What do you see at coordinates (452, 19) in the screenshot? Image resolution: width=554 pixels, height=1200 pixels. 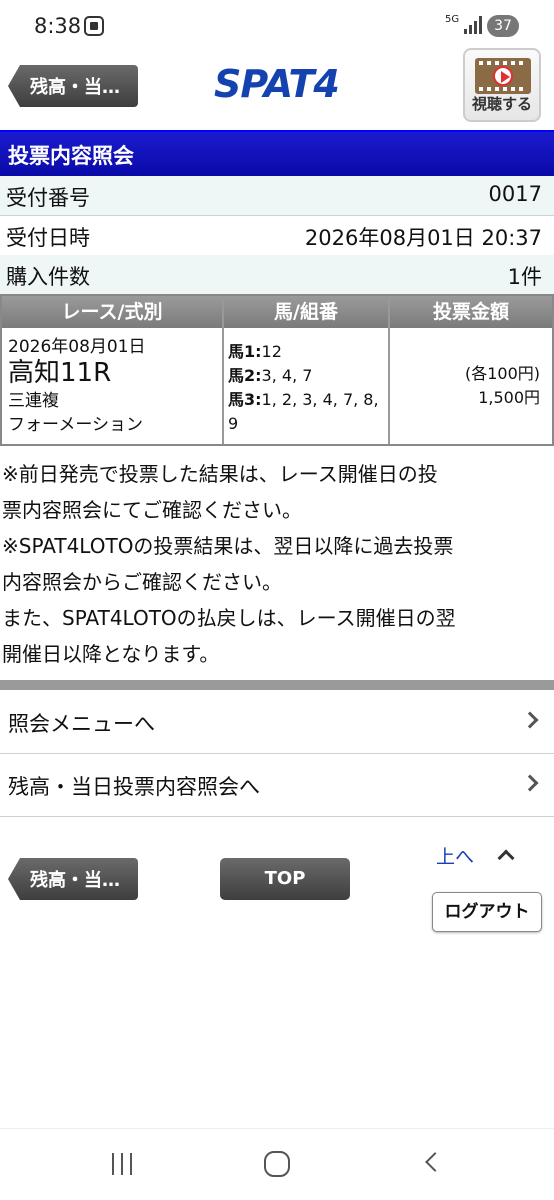 I see `network-type: 5G` at bounding box center [452, 19].